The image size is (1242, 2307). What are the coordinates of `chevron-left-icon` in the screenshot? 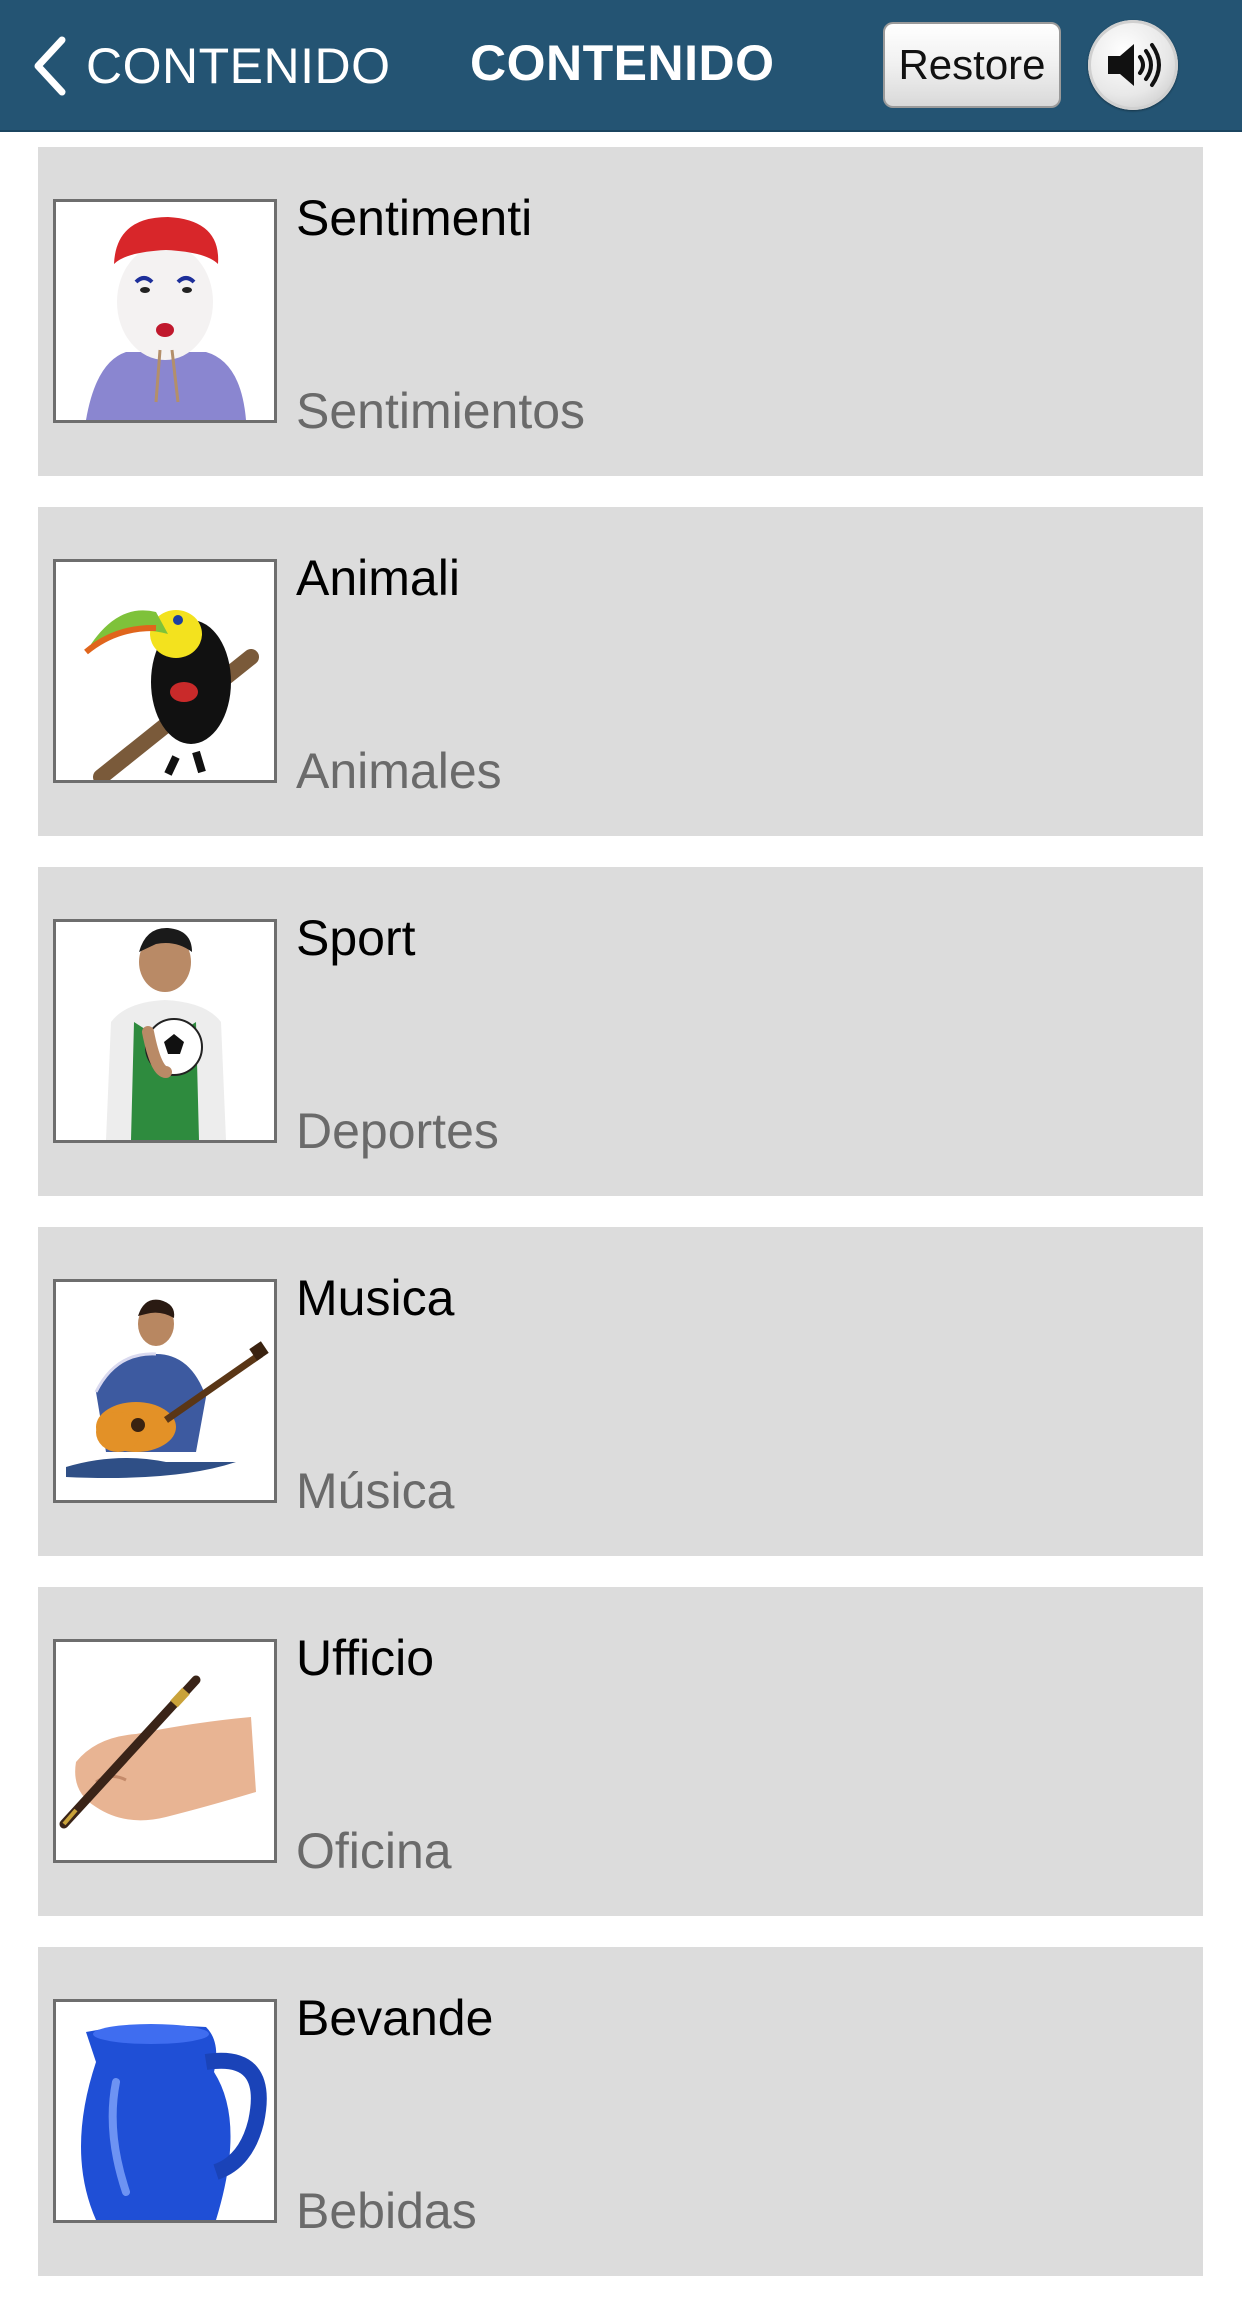 It's located at (50, 66).